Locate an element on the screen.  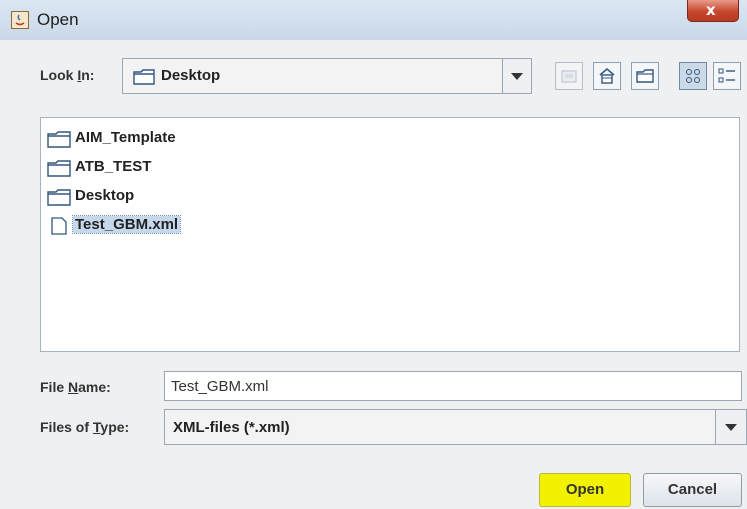
files-of-type-value: XML-files (*.xml) is located at coordinates (231, 427).